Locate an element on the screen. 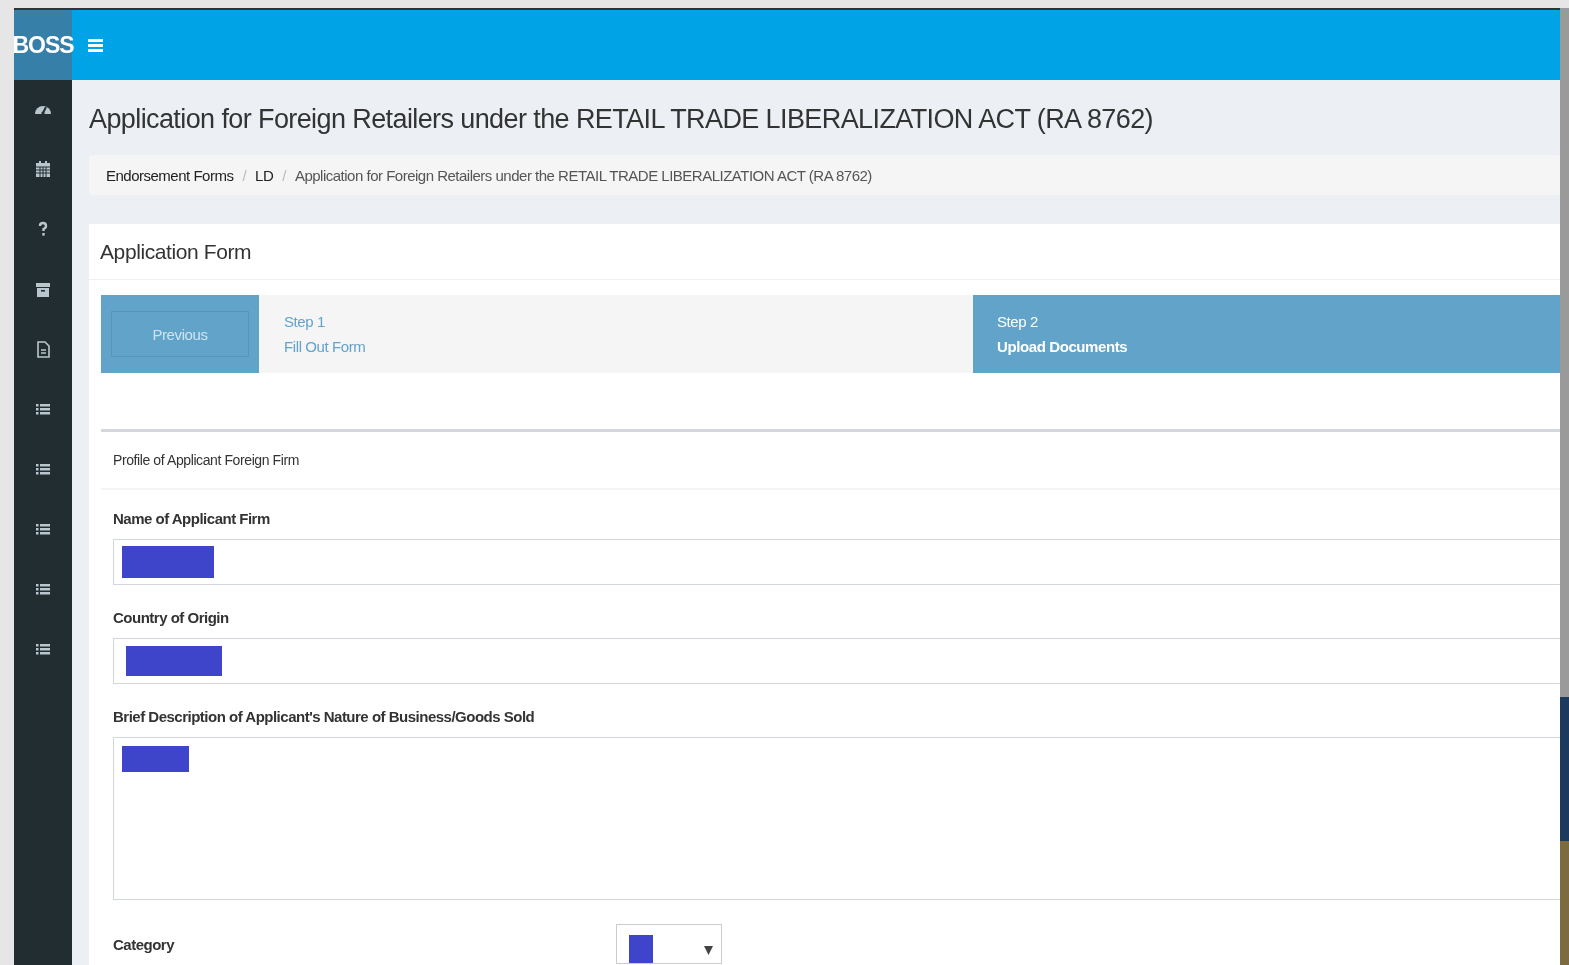 Image resolution: width=1569 pixels, height=965 pixels. field-label: Name of Applicant Firm is located at coordinates (192, 518).